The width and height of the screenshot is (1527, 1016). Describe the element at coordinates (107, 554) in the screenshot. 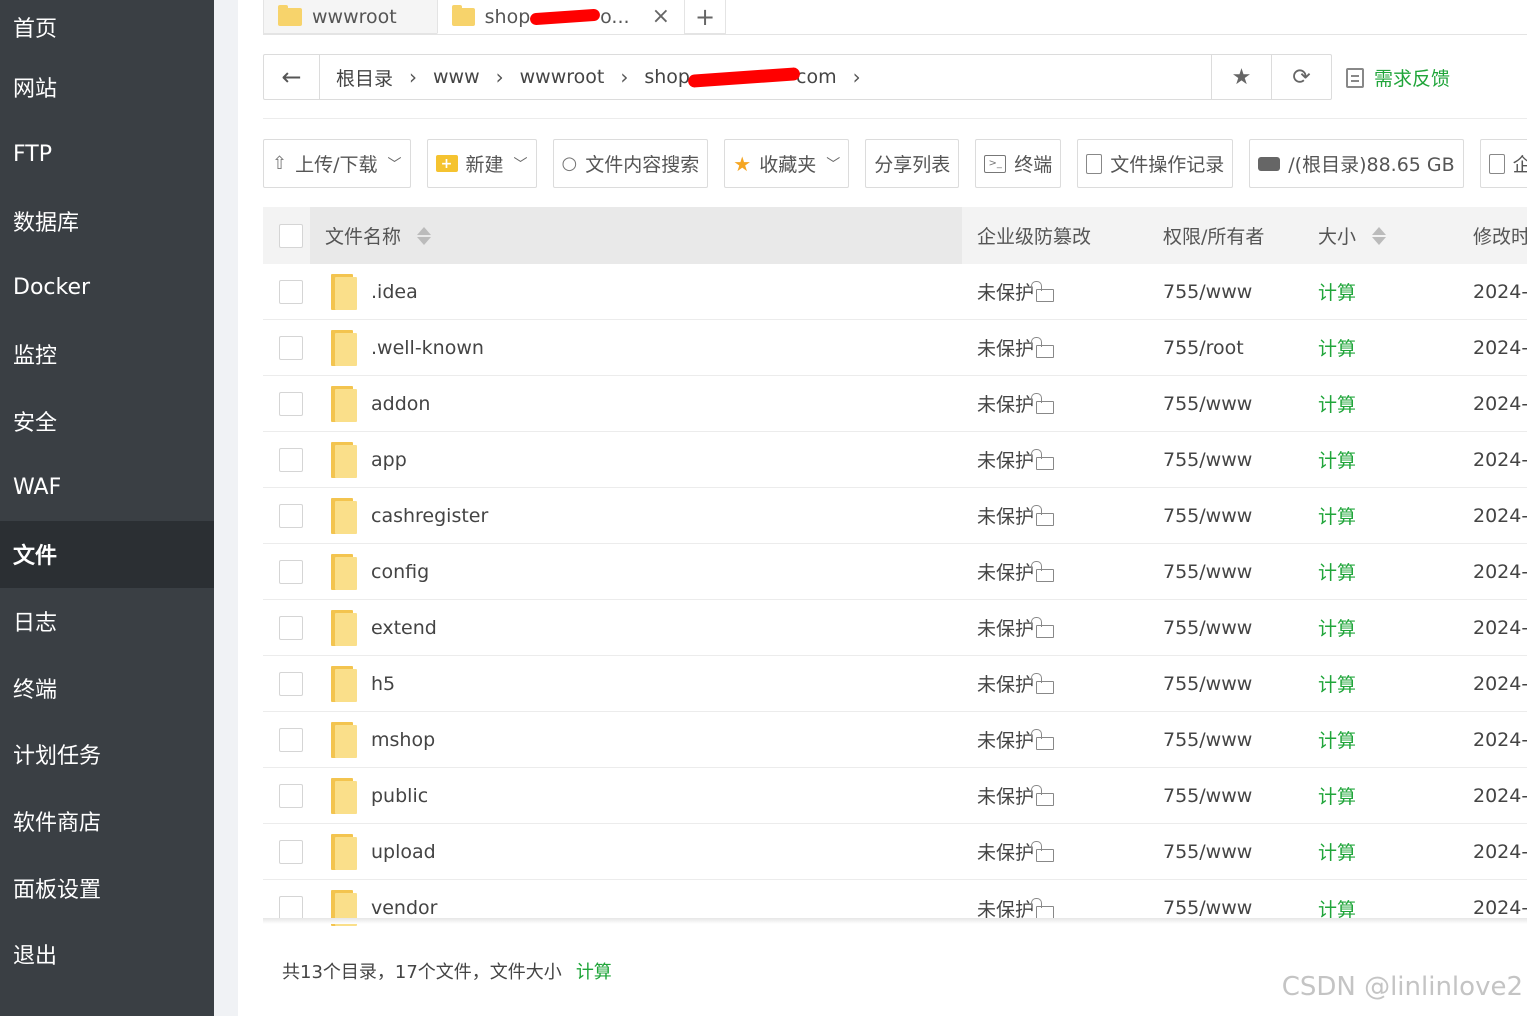

I see `sidebar-item-files: 文件` at that location.